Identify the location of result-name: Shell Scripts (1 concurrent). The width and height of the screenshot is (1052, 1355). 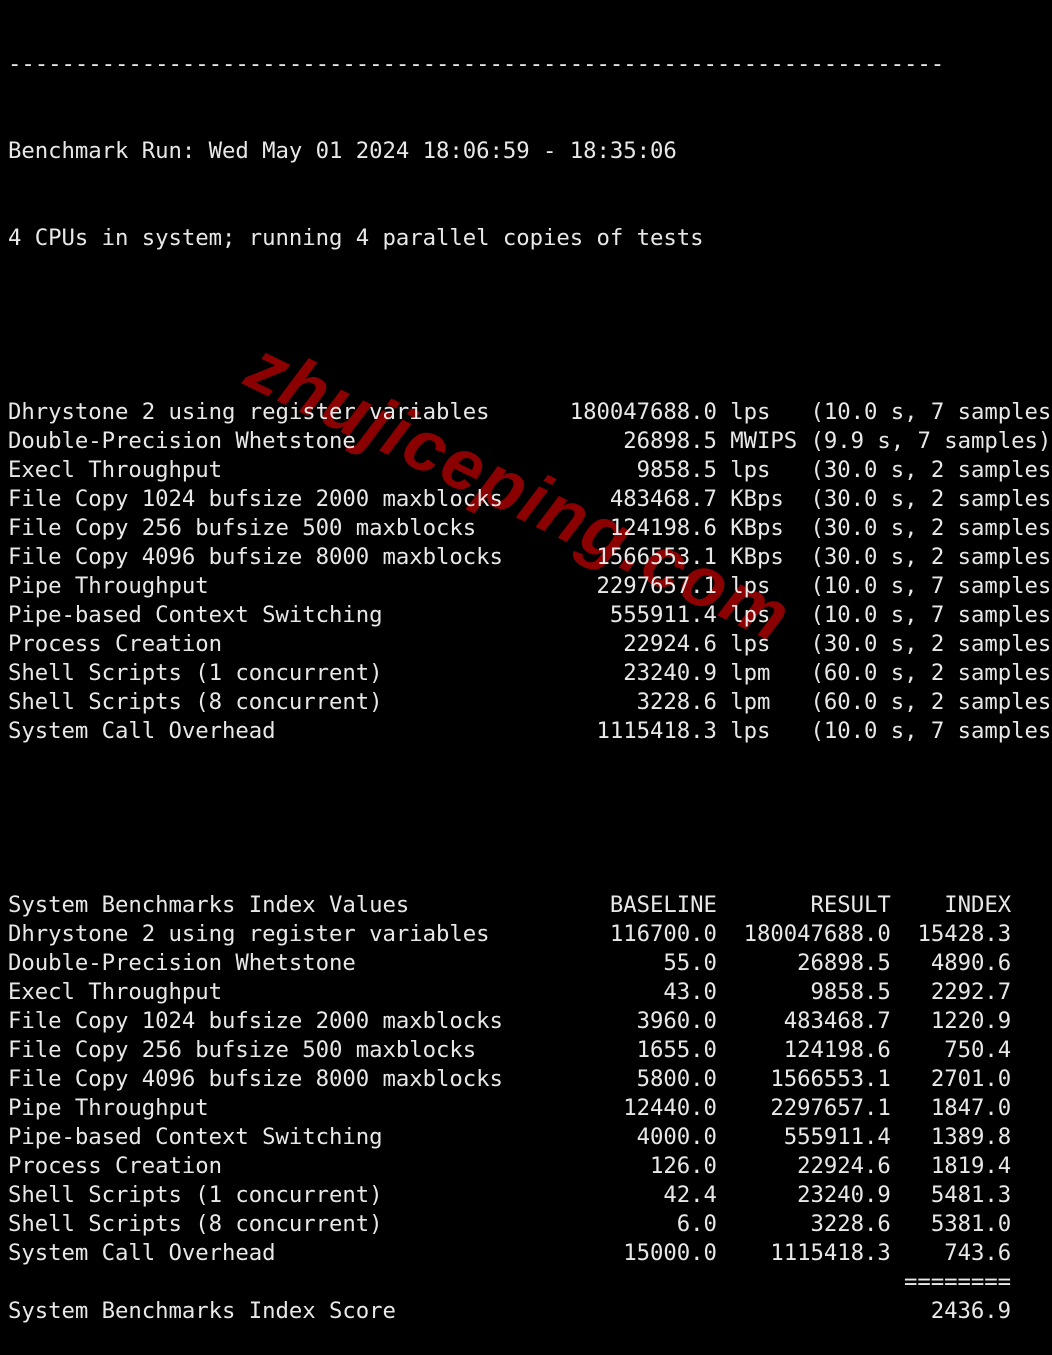
(282, 673).